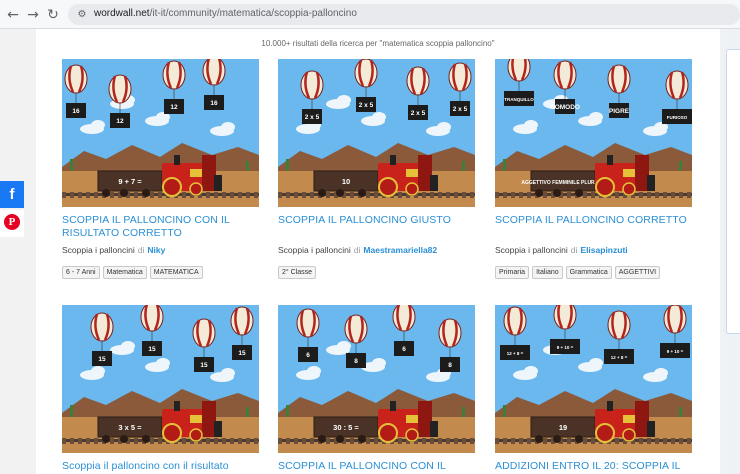 The width and height of the screenshot is (740, 474). I want to click on tag-chip: 6 - 7 Anni, so click(81, 272).